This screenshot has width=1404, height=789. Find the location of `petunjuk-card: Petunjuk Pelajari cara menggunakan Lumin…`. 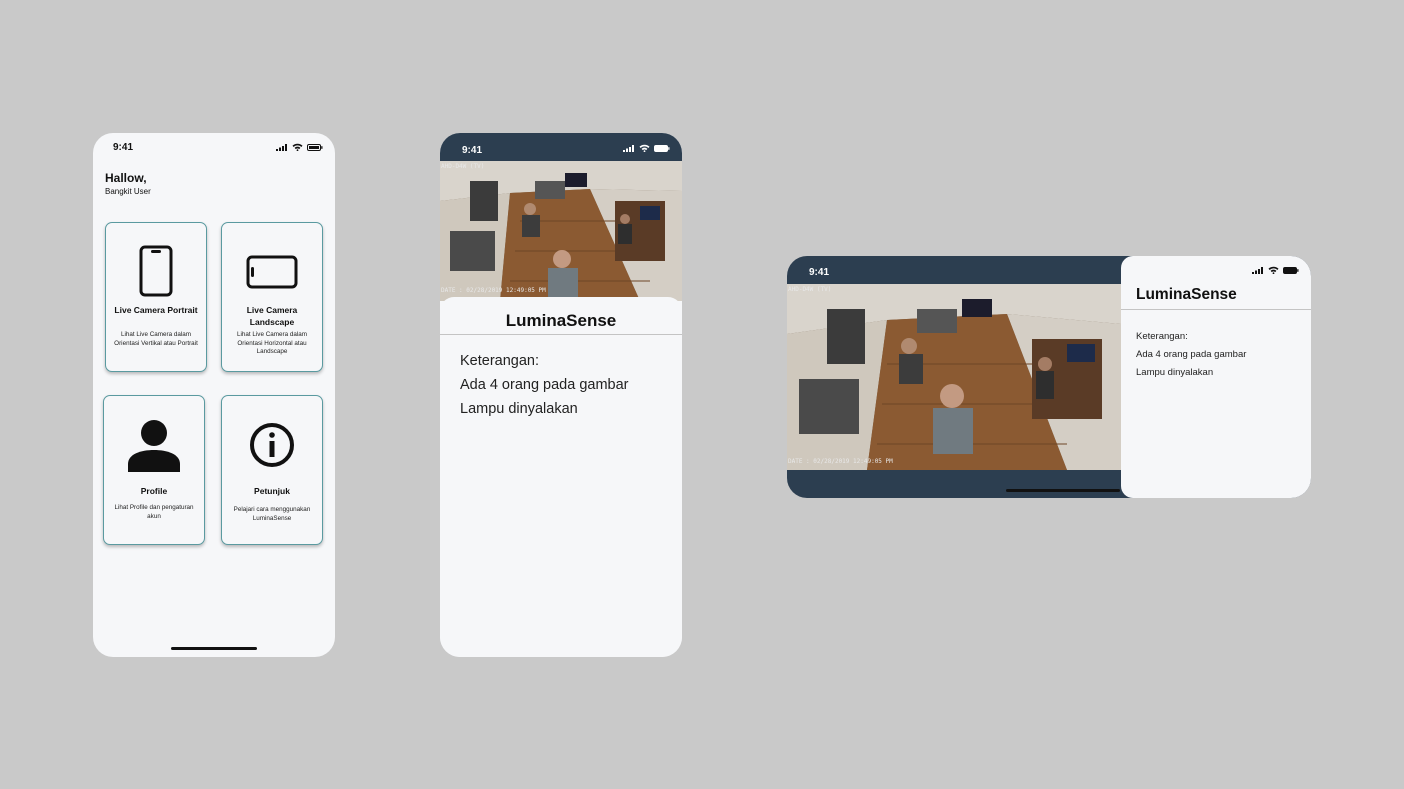

petunjuk-card: Petunjuk Pelajari cara menggunakan Lumin… is located at coordinates (272, 470).